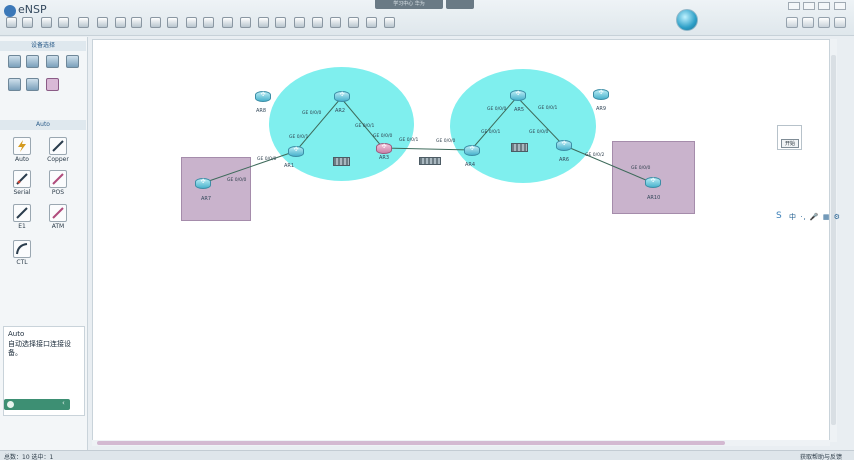 This screenshot has width=854, height=460. I want to click on open-button, so click(46, 22).